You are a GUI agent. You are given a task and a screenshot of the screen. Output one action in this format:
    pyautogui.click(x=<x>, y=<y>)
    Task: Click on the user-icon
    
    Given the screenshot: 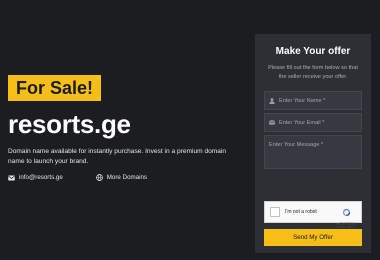 What is the action you would take?
    pyautogui.click(x=272, y=100)
    